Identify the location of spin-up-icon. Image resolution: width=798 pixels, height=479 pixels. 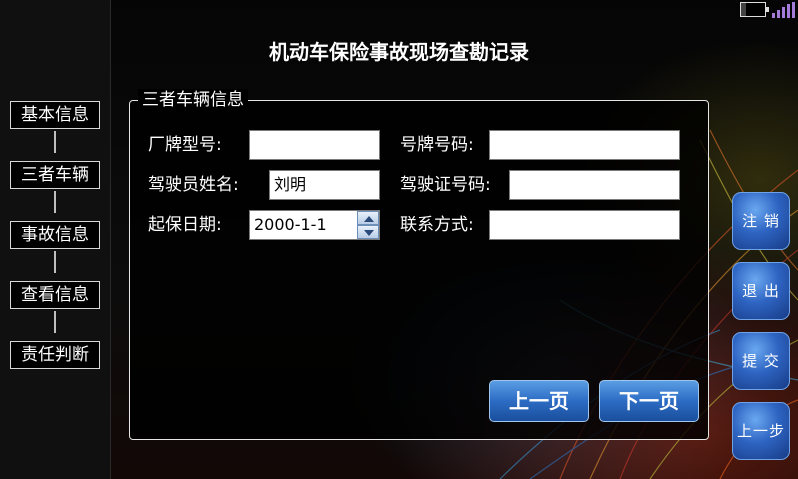
(368, 218).